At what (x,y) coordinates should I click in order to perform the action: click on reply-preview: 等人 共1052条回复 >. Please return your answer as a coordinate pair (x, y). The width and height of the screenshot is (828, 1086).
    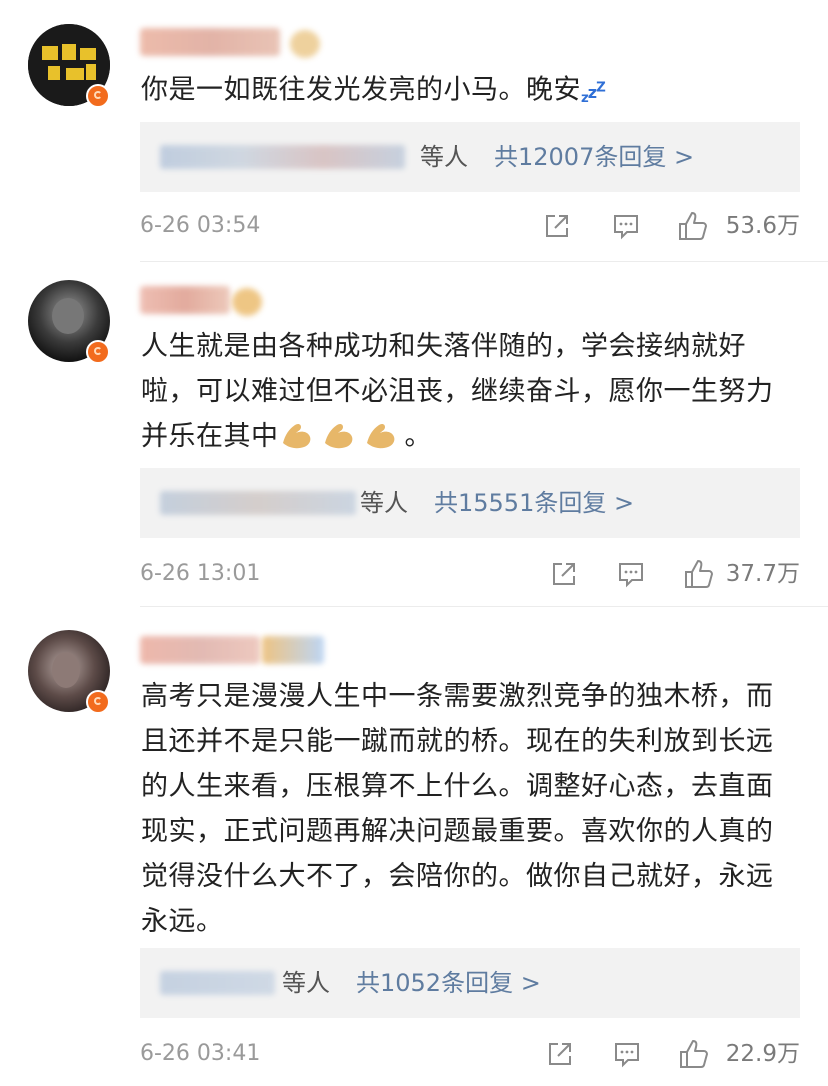
    Looking at the image, I should click on (470, 983).